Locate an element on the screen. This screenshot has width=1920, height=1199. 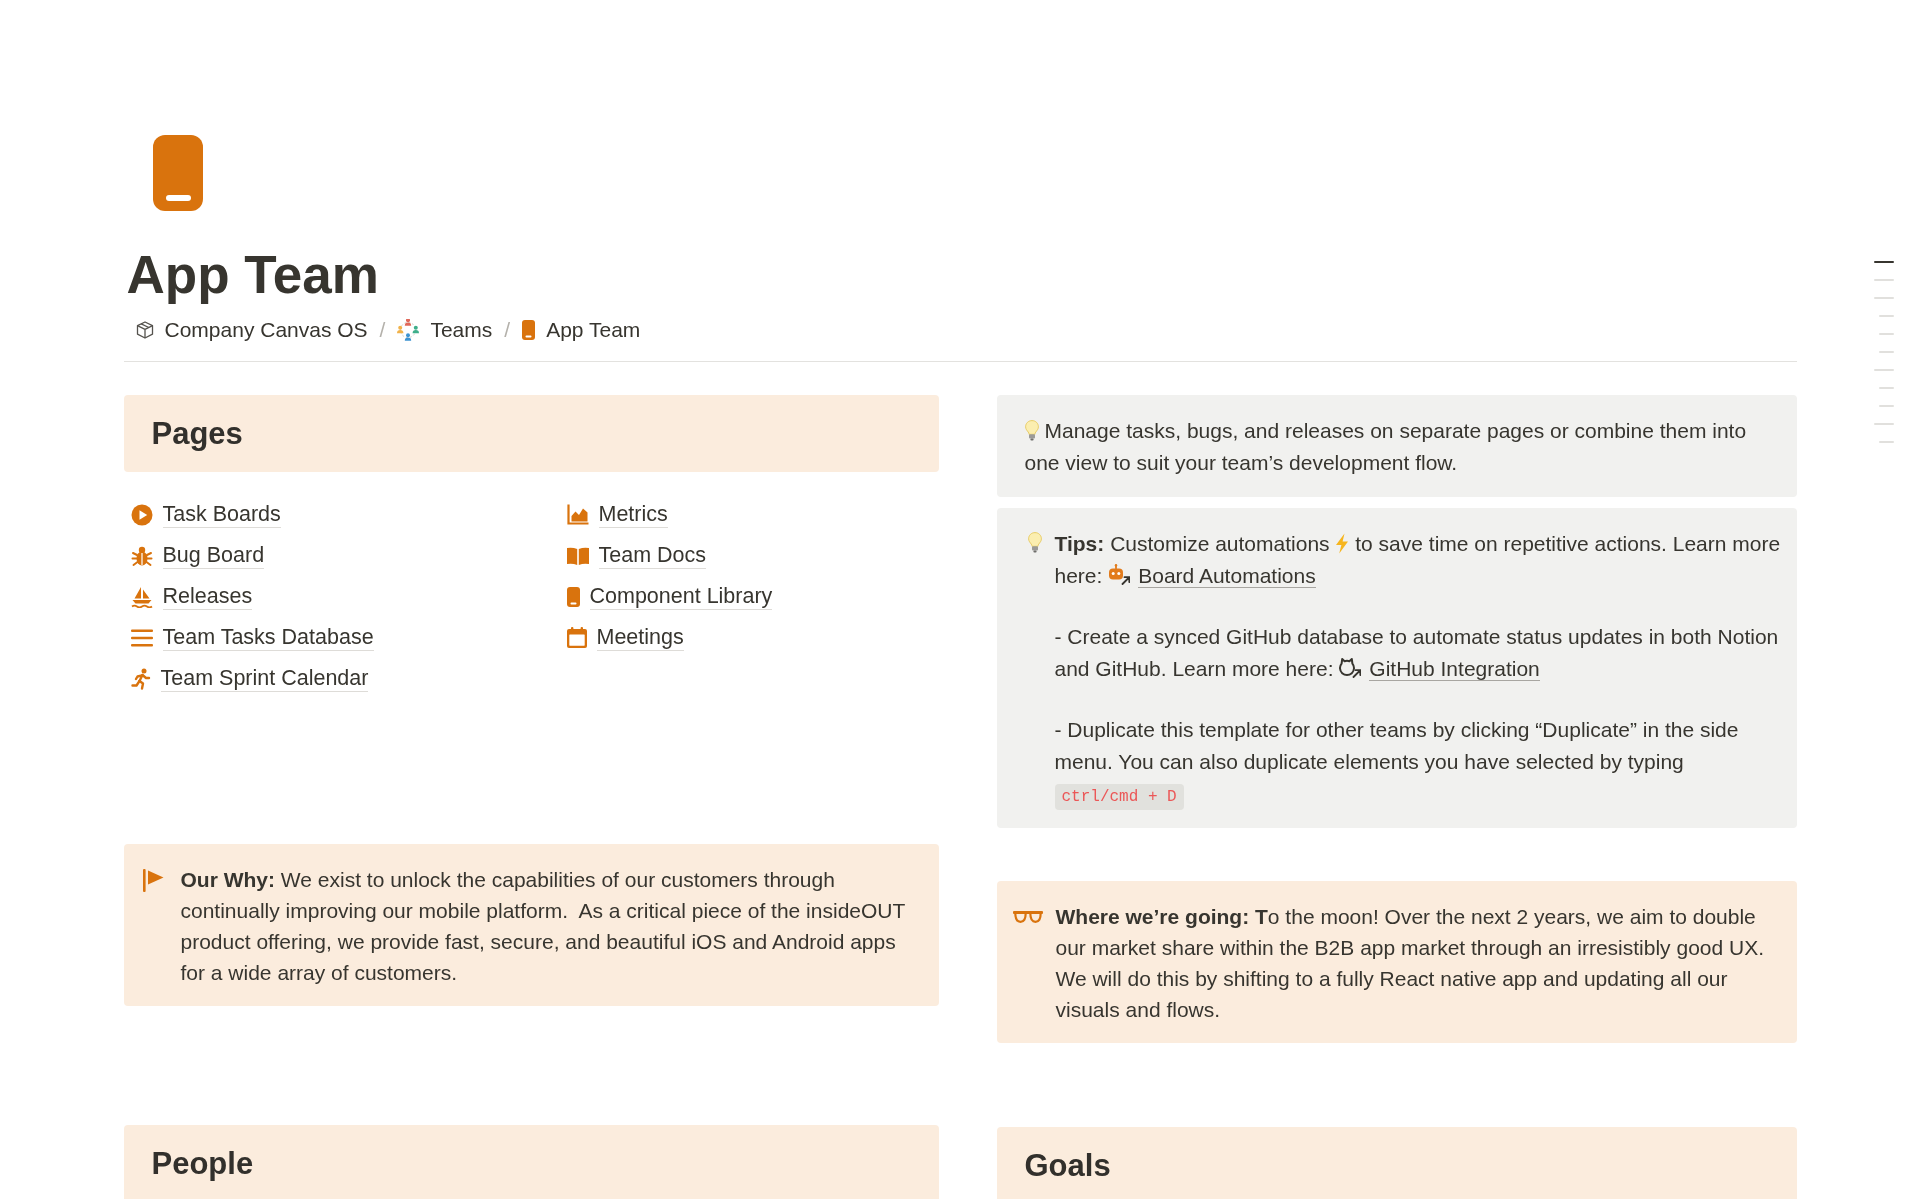
book-icon is located at coordinates (577, 555).